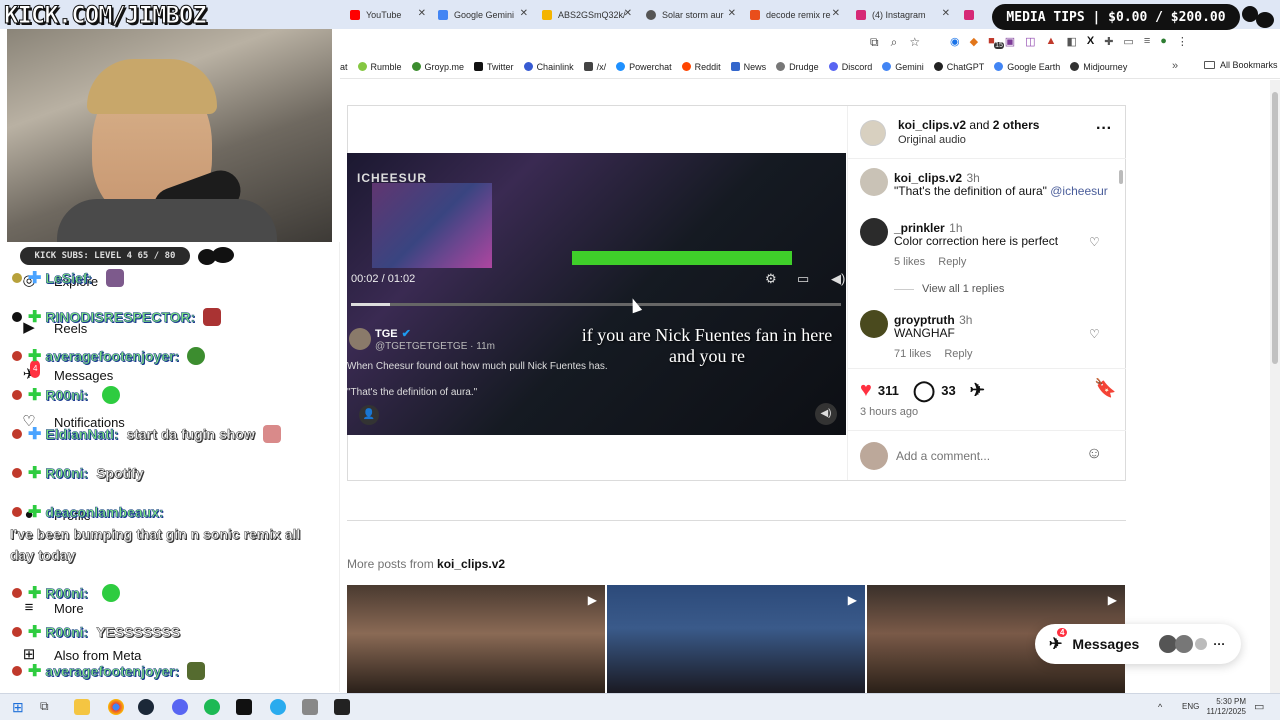  Describe the element at coordinates (471, 564) in the screenshot. I see `more-posts-user-link: koi_clips.v2` at that location.